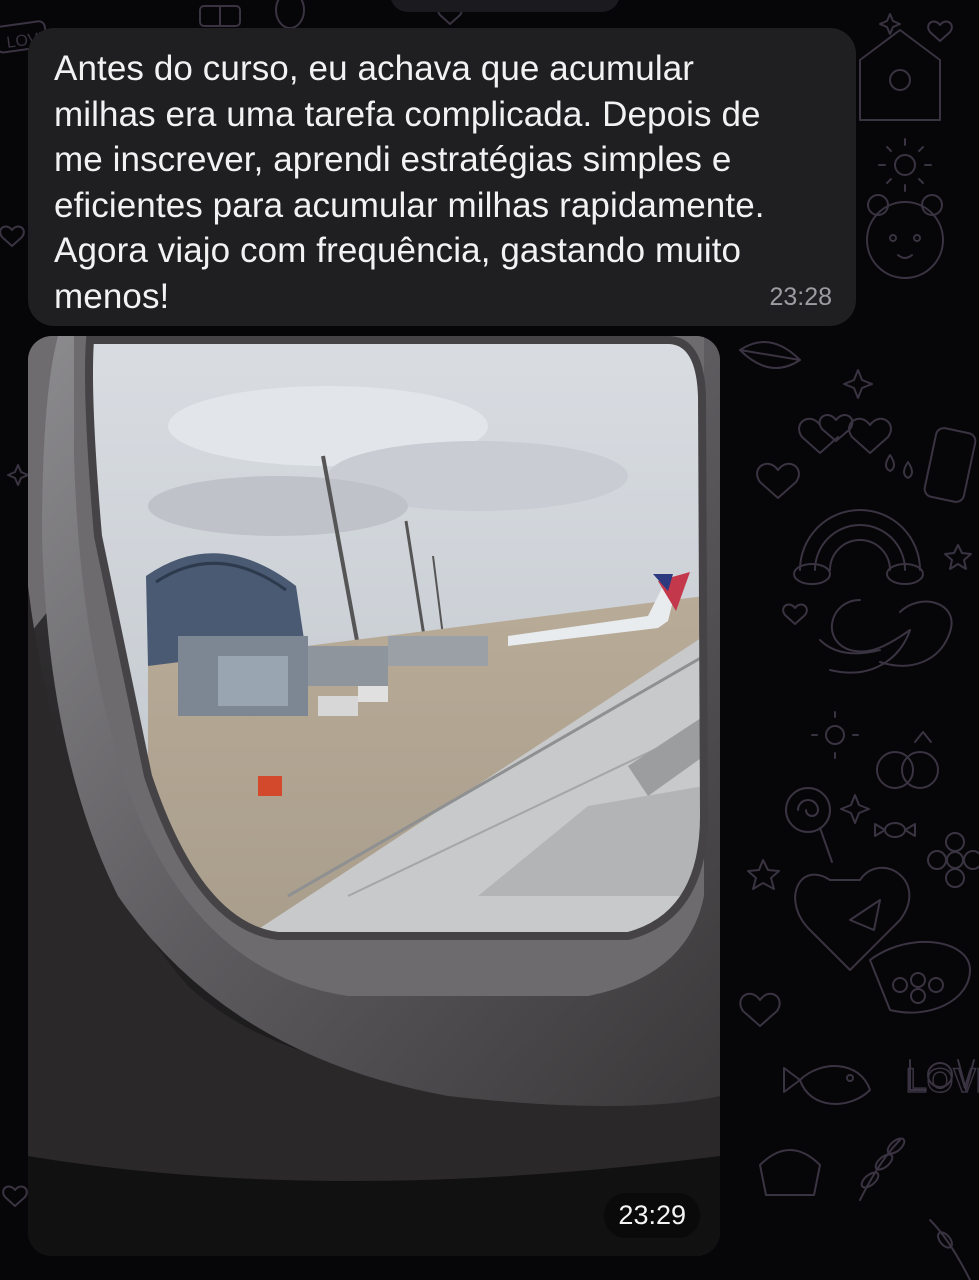 The width and height of the screenshot is (979, 1280). Describe the element at coordinates (882, 1169) in the screenshot. I see `laurel-icon` at that location.